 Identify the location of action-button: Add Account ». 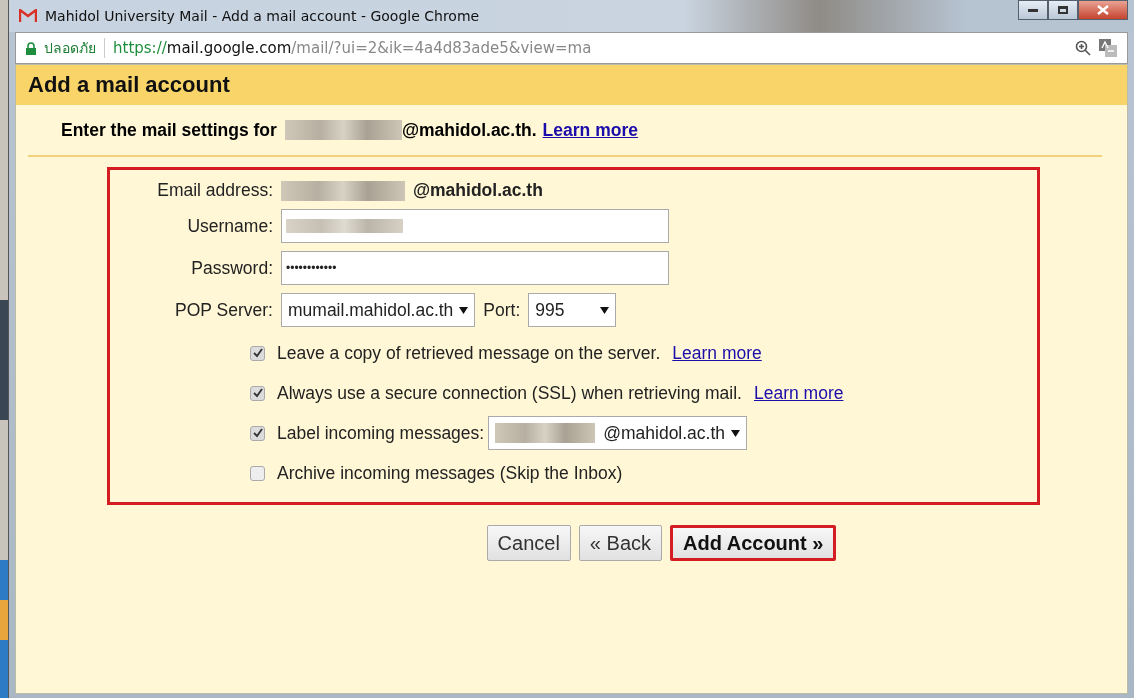
(753, 543).